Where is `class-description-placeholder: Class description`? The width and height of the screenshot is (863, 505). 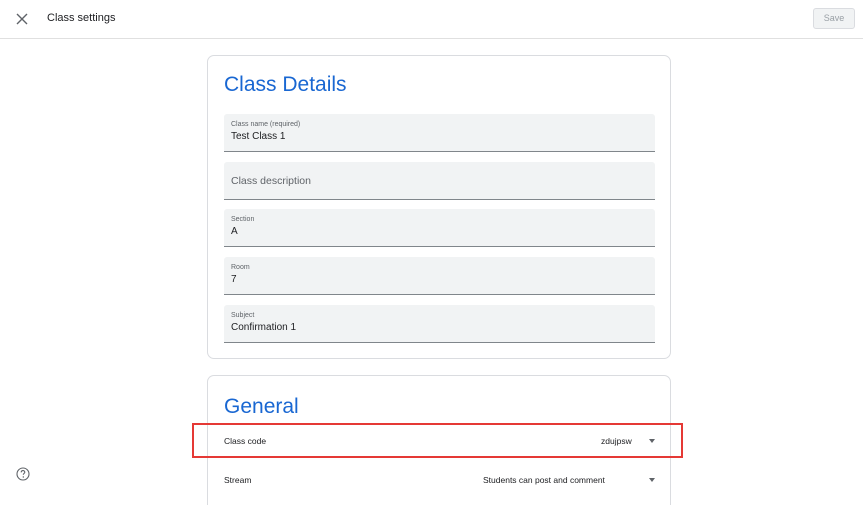 class-description-placeholder: Class description is located at coordinates (271, 181).